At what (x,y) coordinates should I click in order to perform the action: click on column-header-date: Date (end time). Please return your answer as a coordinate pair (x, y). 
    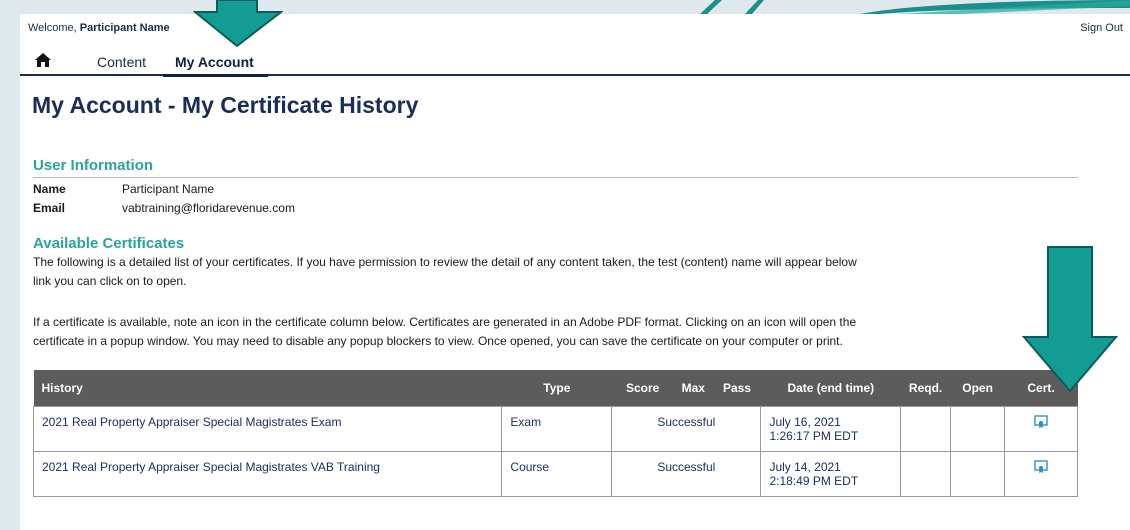
    Looking at the image, I should click on (830, 388).